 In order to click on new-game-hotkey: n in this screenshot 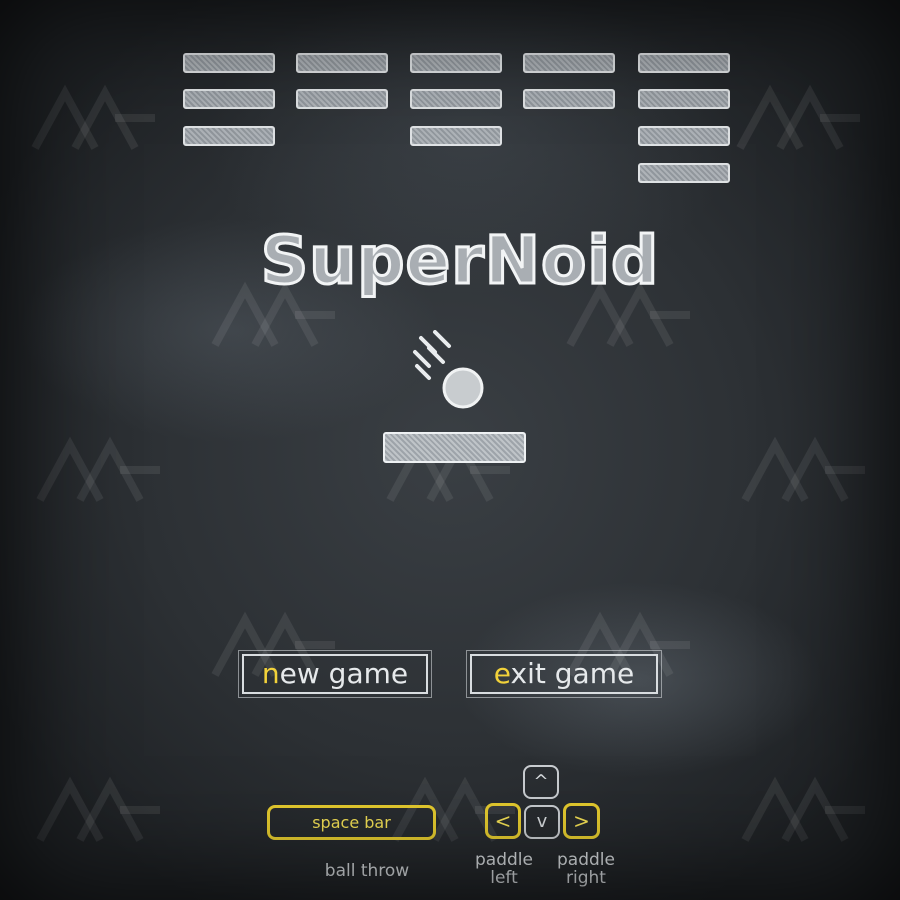, I will do `click(270, 673)`.